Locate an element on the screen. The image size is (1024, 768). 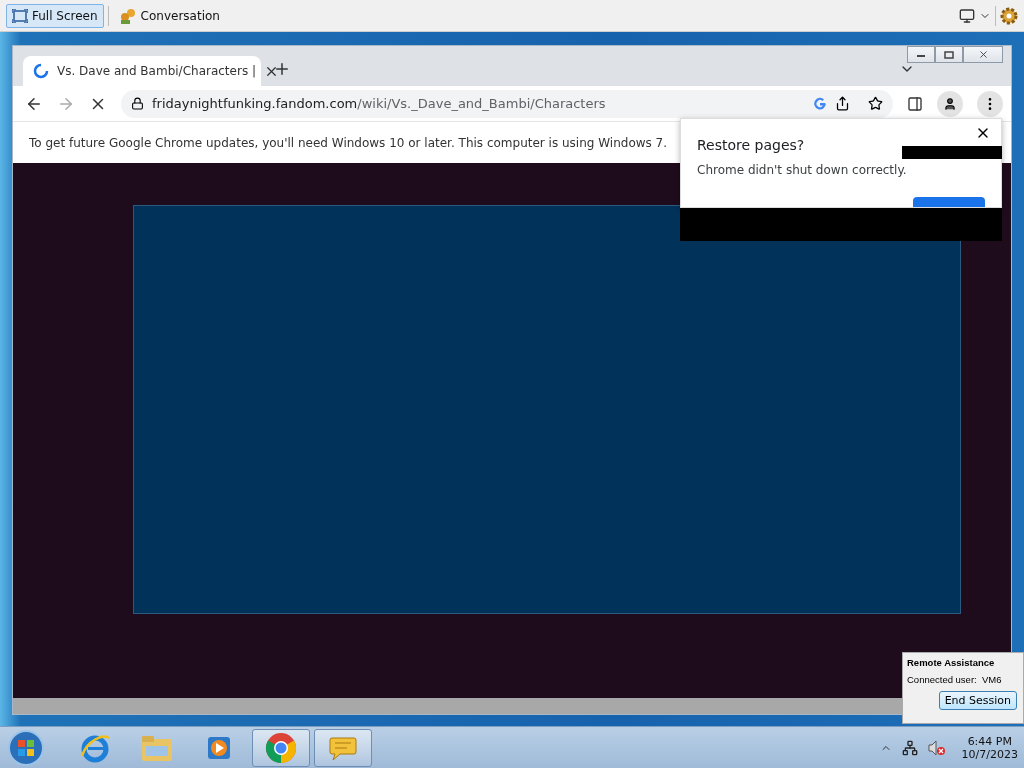
connection-status: Connected user: VM6 is located at coordinates (955, 679).